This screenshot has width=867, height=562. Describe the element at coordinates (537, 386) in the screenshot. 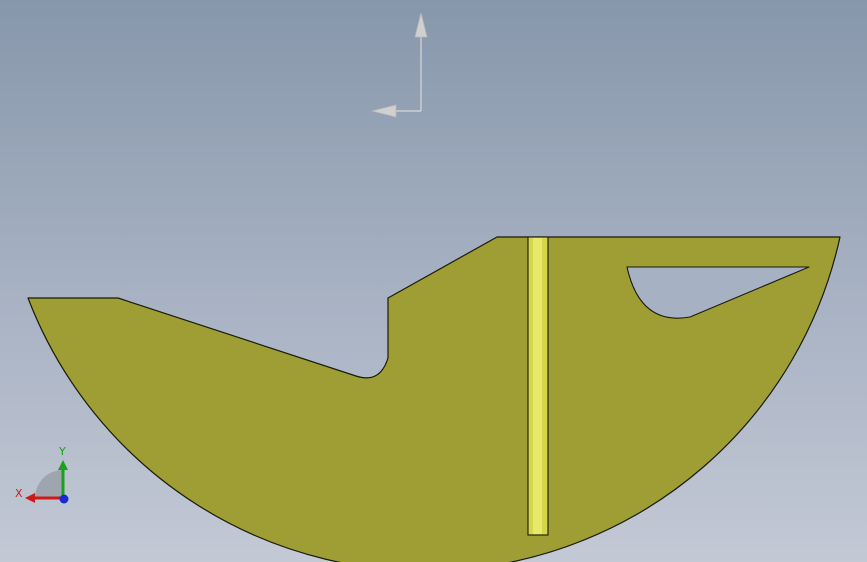

I see `part-slot-highlight` at that location.